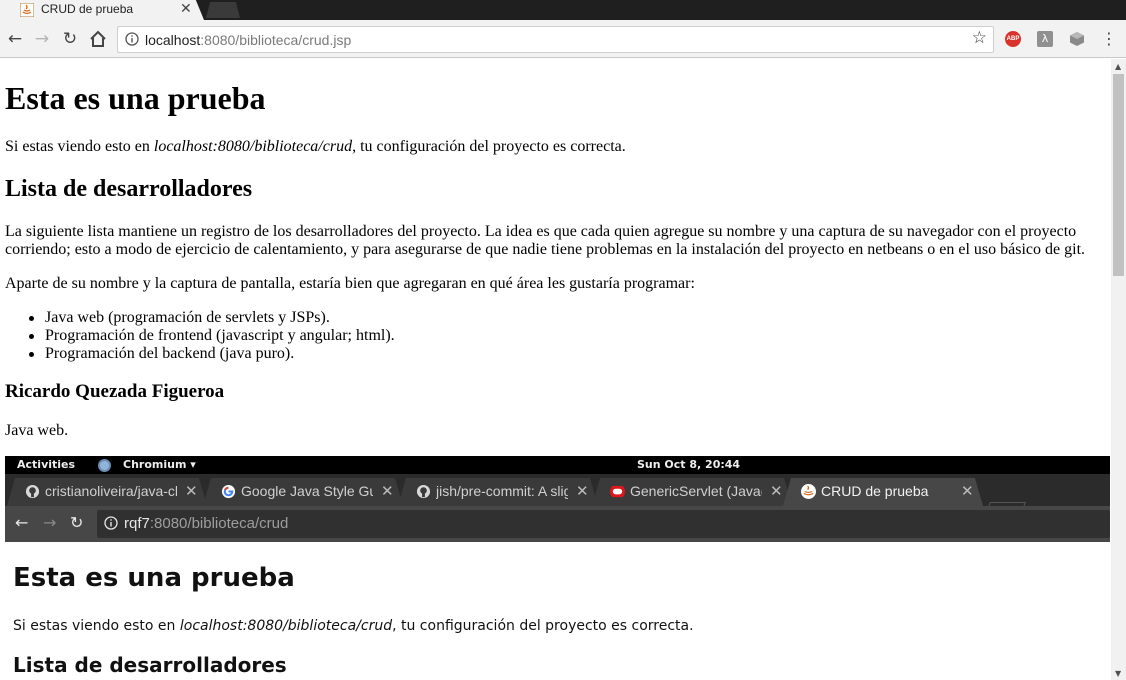  I want to click on screenshot-page-title: Esta es una prueba, so click(154, 578).